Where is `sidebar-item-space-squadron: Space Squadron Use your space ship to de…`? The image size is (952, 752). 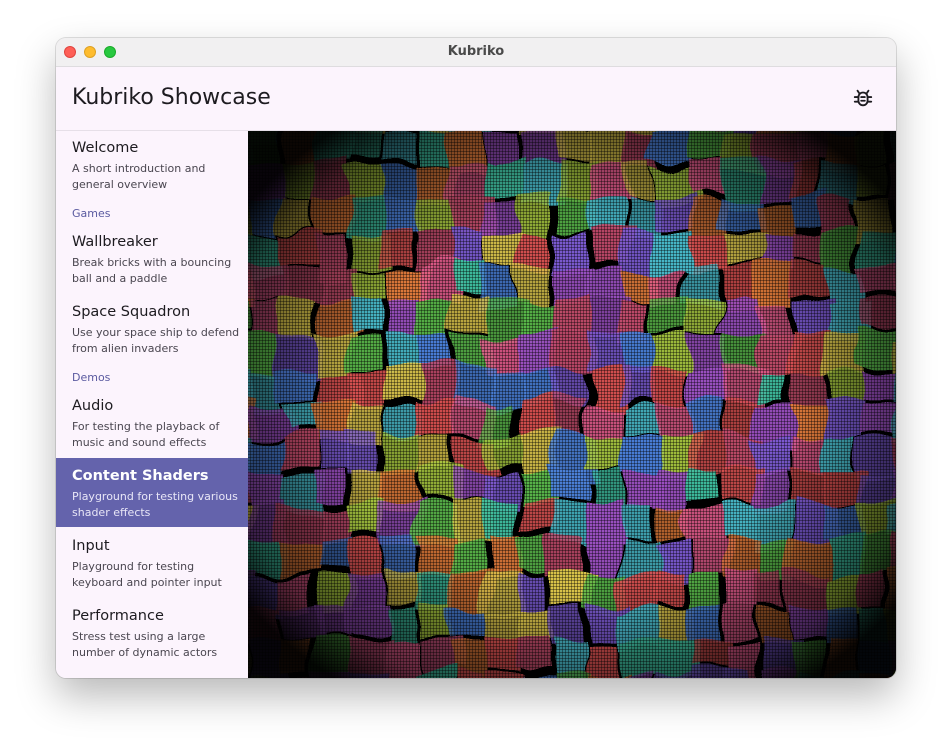 sidebar-item-space-squadron: Space Squadron Use your space ship to de… is located at coordinates (152, 334).